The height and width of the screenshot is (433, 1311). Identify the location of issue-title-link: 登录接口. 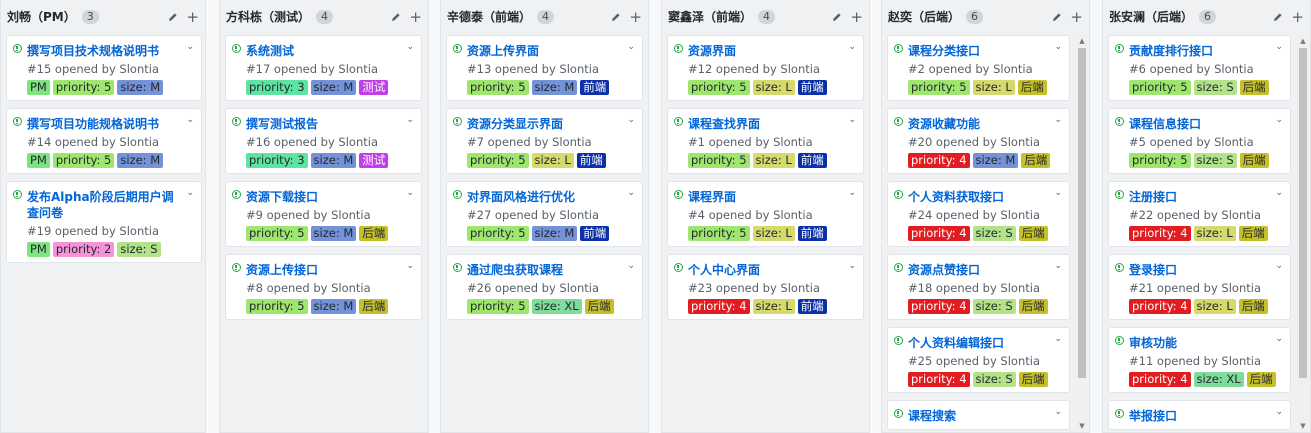
(1198, 270).